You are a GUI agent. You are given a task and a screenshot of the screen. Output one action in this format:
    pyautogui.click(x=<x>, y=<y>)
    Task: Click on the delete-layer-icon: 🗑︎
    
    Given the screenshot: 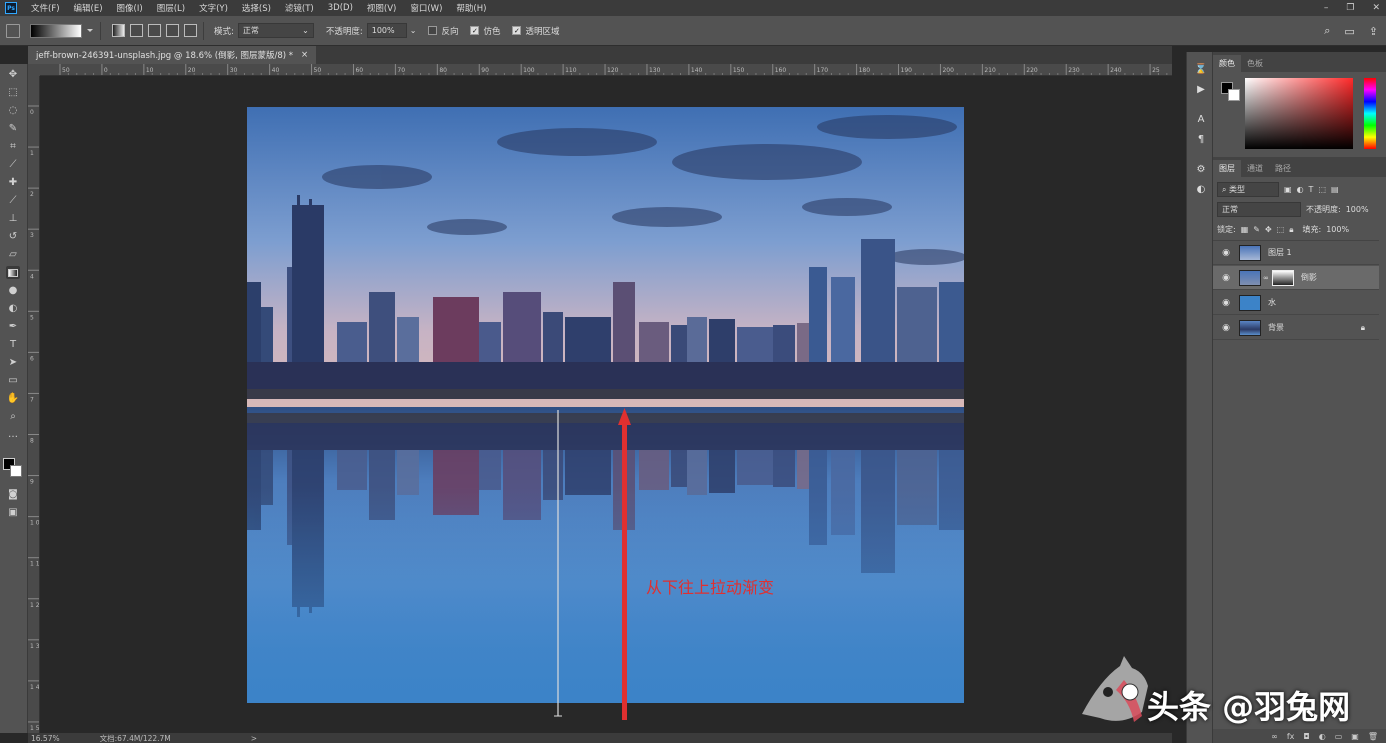 What is the action you would take?
    pyautogui.click(x=1373, y=736)
    